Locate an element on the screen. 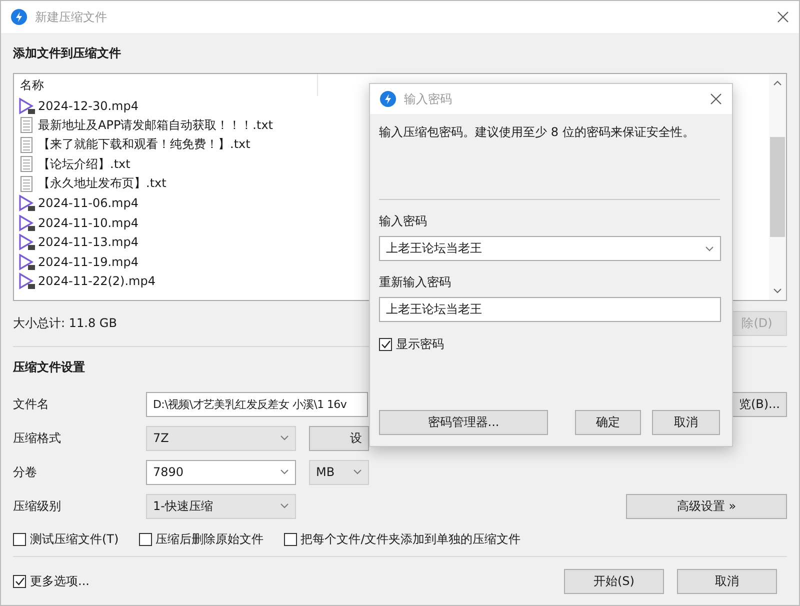 The width and height of the screenshot is (800, 606). column-header: 名称 is located at coordinates (168, 85).